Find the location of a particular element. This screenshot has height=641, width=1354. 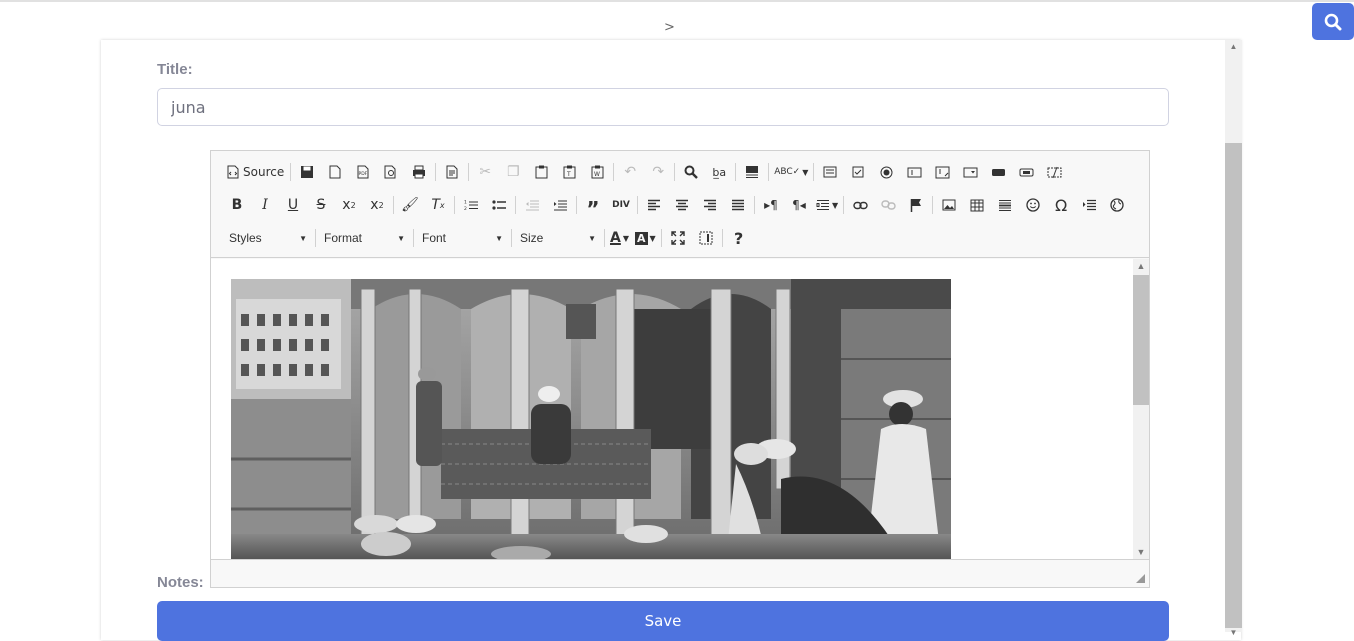

export-pdf-icon: PDF is located at coordinates (363, 172).